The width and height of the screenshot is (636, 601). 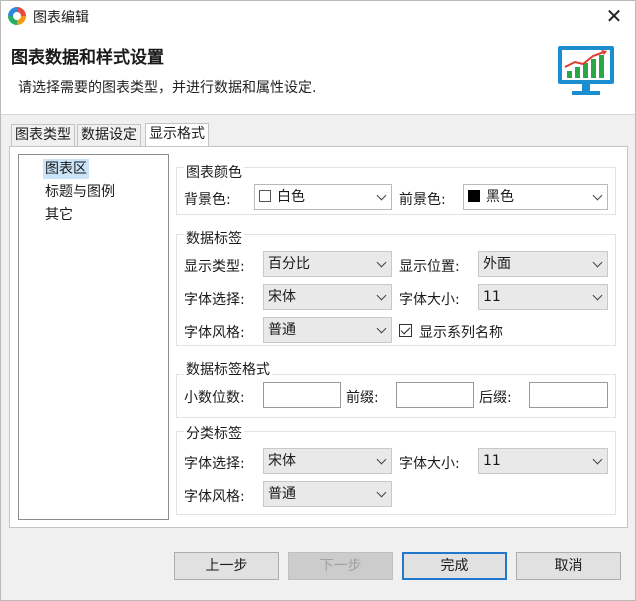 What do you see at coordinates (474, 196) in the screenshot?
I see `black-swatch-icon` at bounding box center [474, 196].